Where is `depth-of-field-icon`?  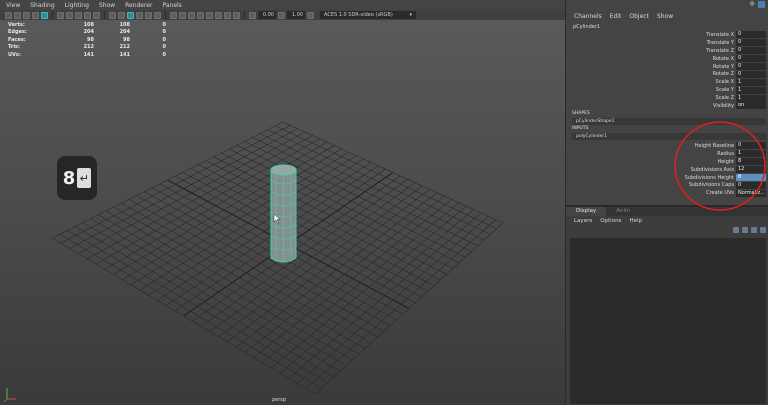 depth-of-field-icon is located at coordinates (200, 15).